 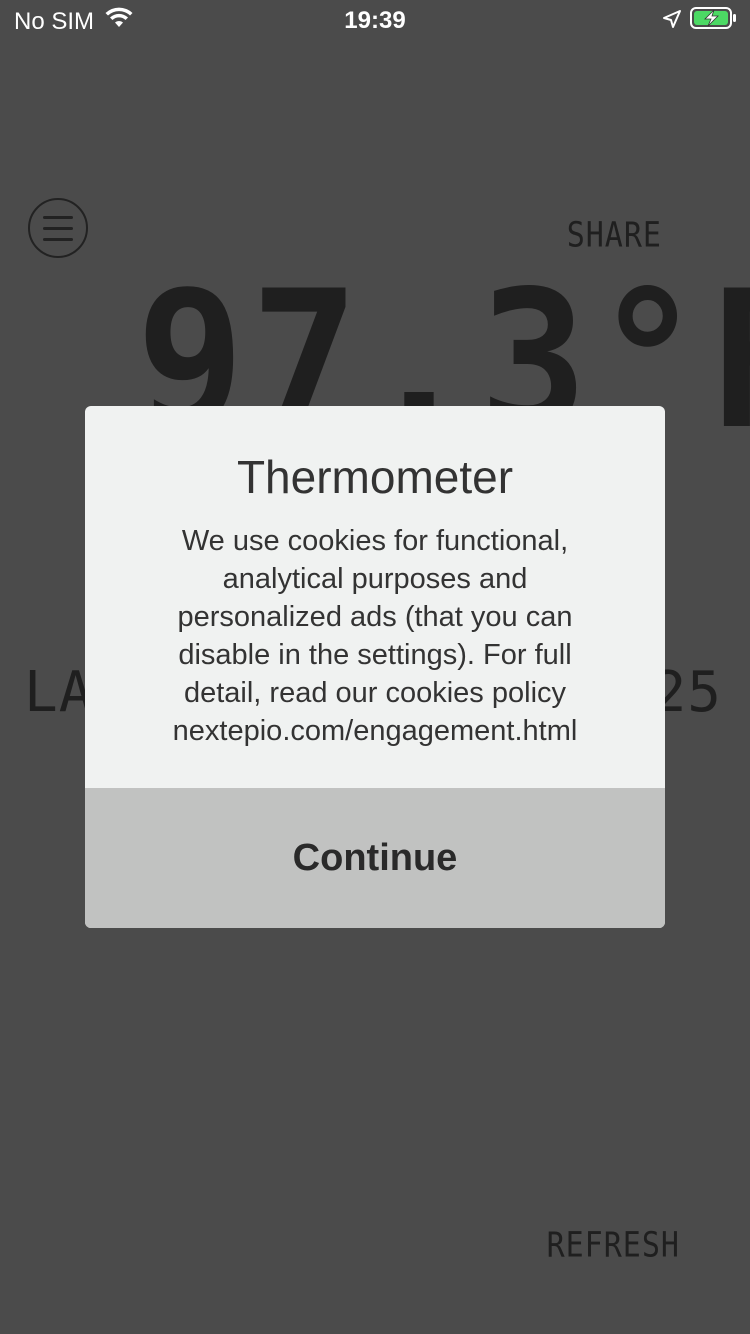 I want to click on battery-charging-icon, so click(x=714, y=21).